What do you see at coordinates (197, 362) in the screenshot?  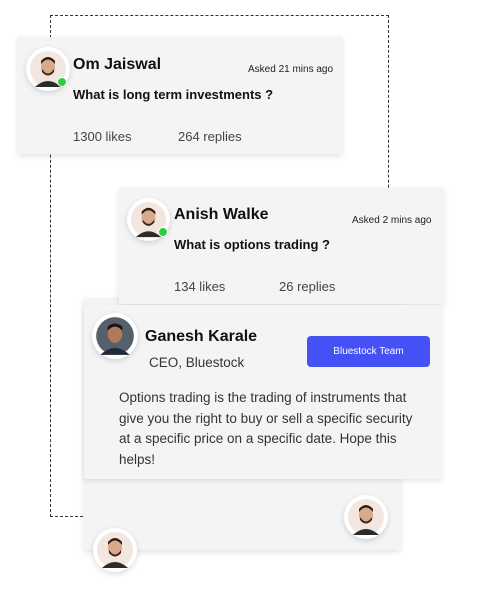 I see `answer-author-role: CEO, Bluestock` at bounding box center [197, 362].